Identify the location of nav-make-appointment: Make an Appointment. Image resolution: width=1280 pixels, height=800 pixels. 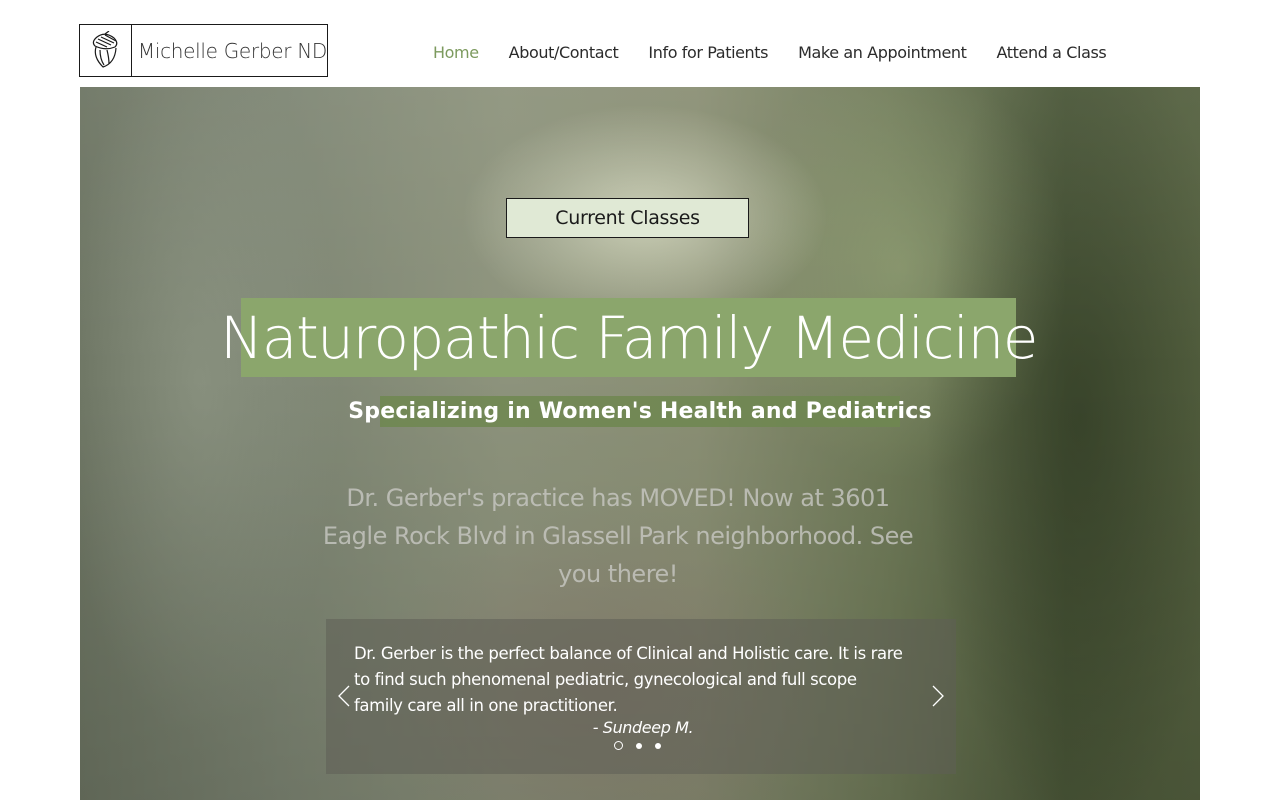
(882, 52).